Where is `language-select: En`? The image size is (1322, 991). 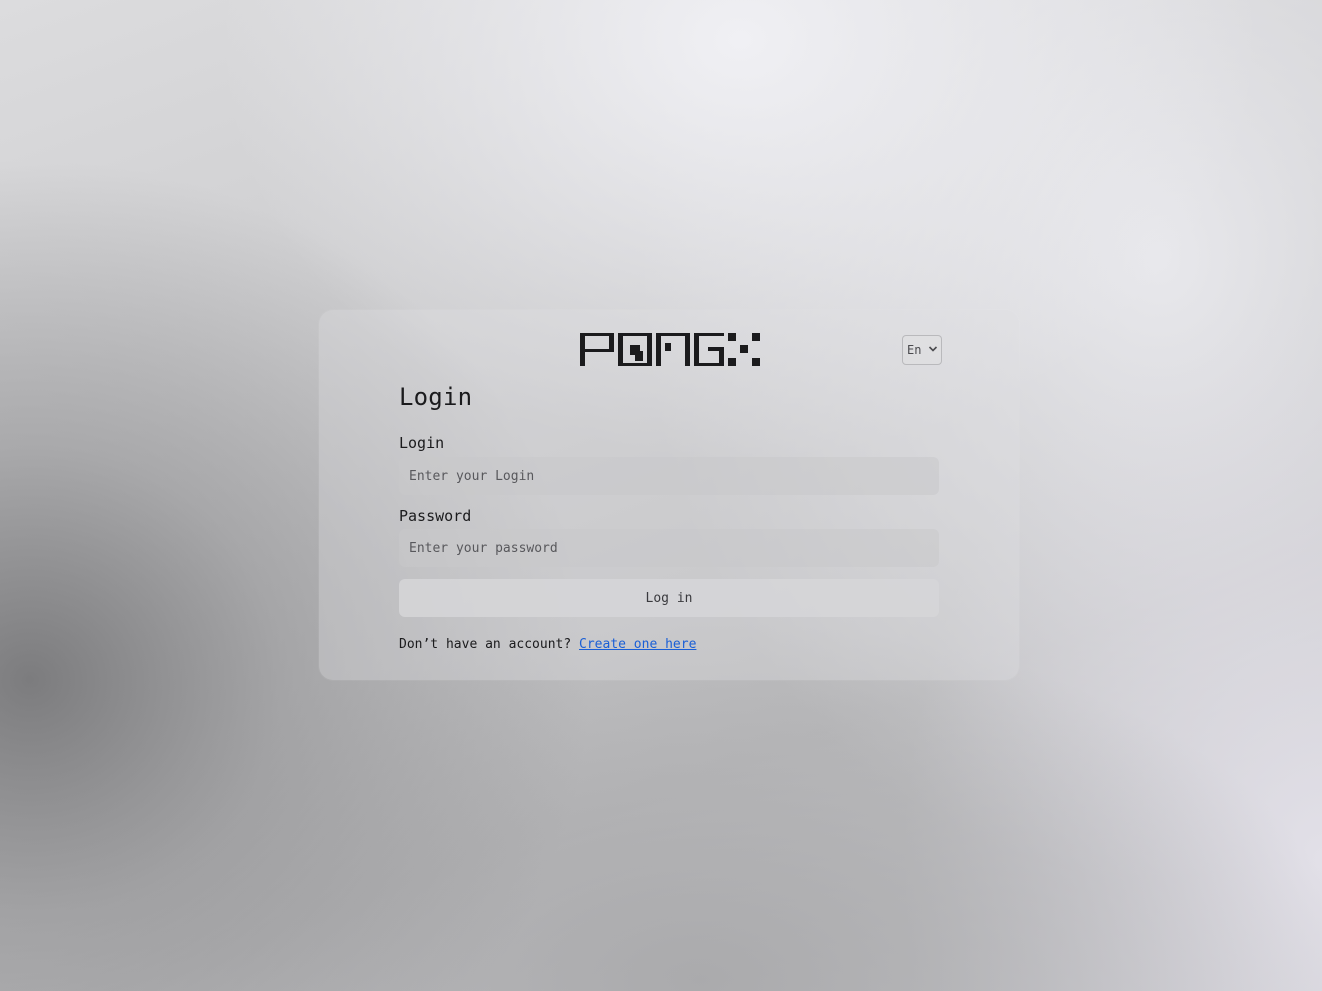
language-select: En is located at coordinates (922, 350).